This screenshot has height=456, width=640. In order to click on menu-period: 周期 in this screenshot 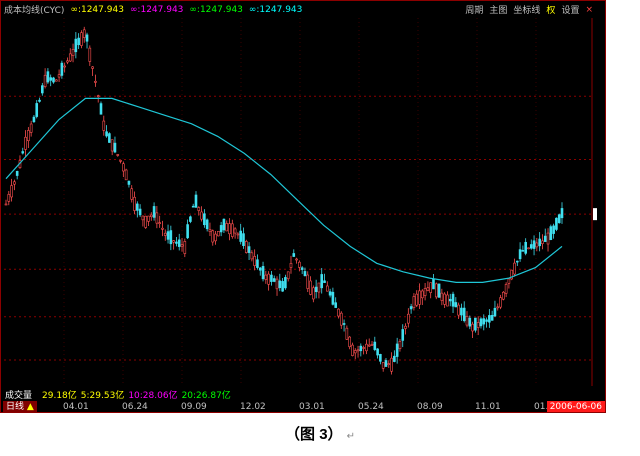, I will do `click(474, 9)`.